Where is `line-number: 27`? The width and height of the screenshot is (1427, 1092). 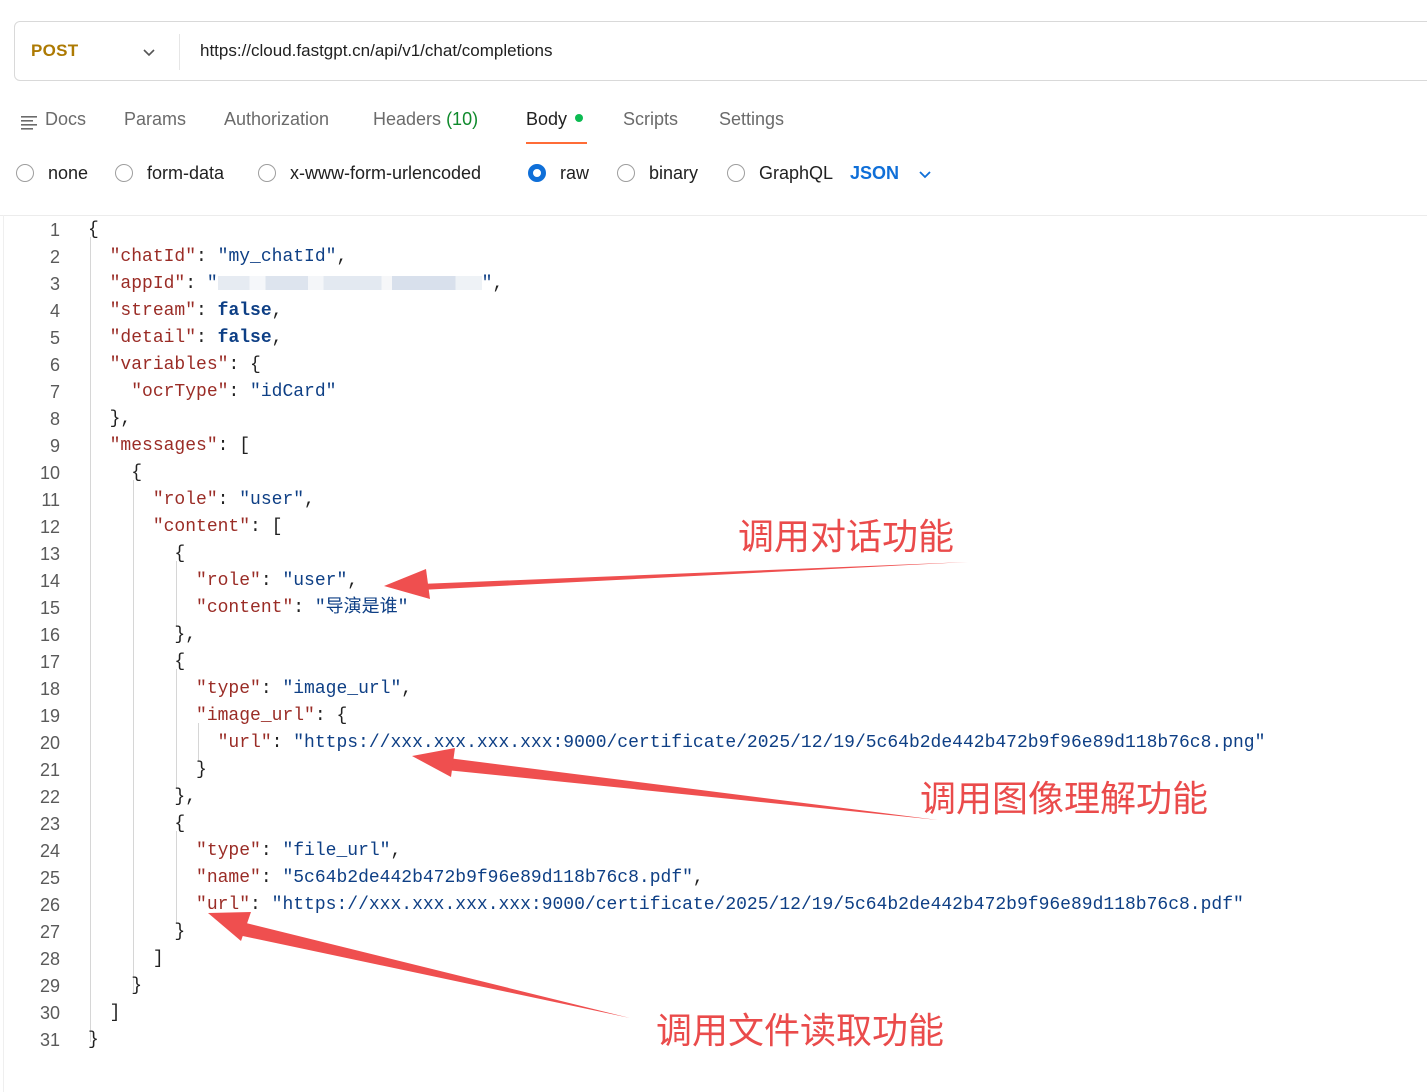
line-number: 27 is located at coordinates (49, 932).